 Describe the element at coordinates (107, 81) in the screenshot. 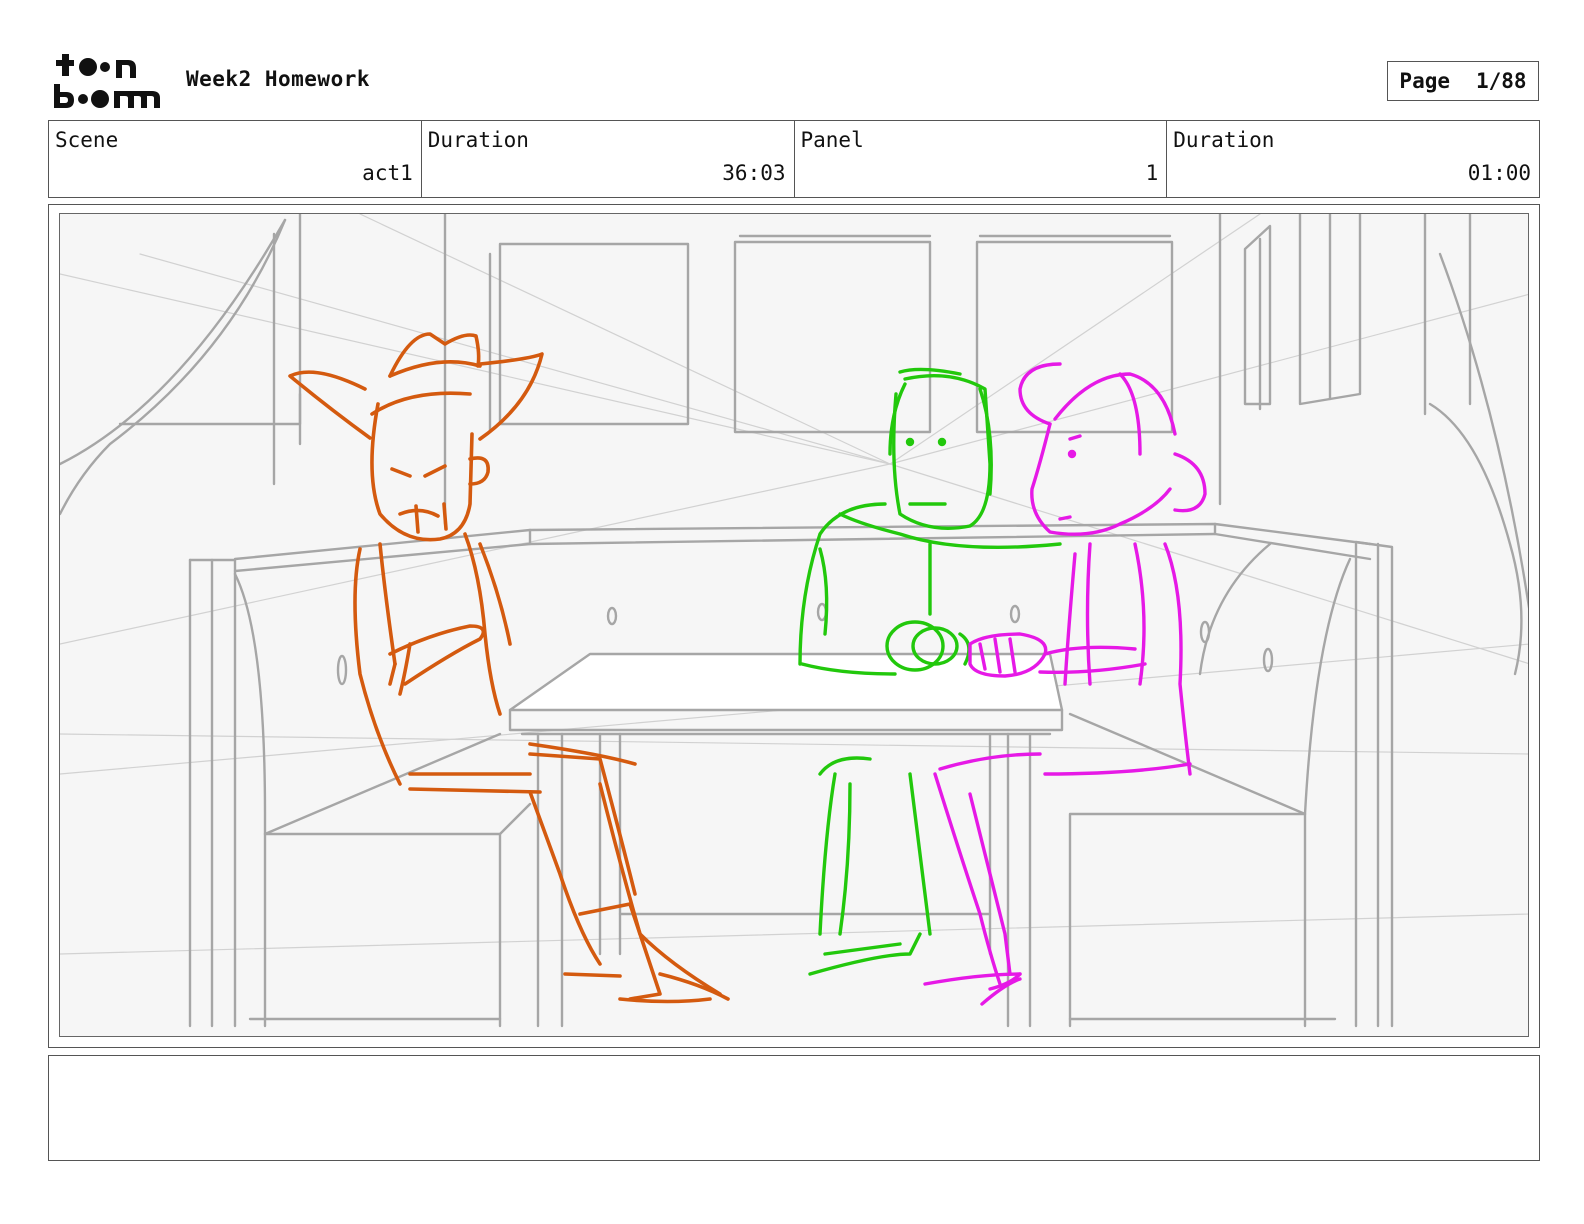

I see `toon-boom-logo-icon` at that location.